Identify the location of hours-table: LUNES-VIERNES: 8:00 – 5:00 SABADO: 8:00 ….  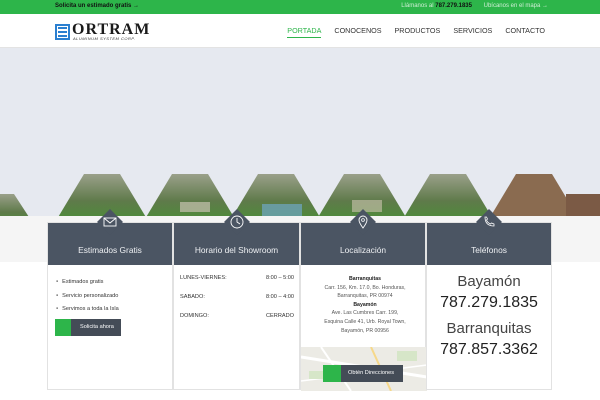
(237, 303).